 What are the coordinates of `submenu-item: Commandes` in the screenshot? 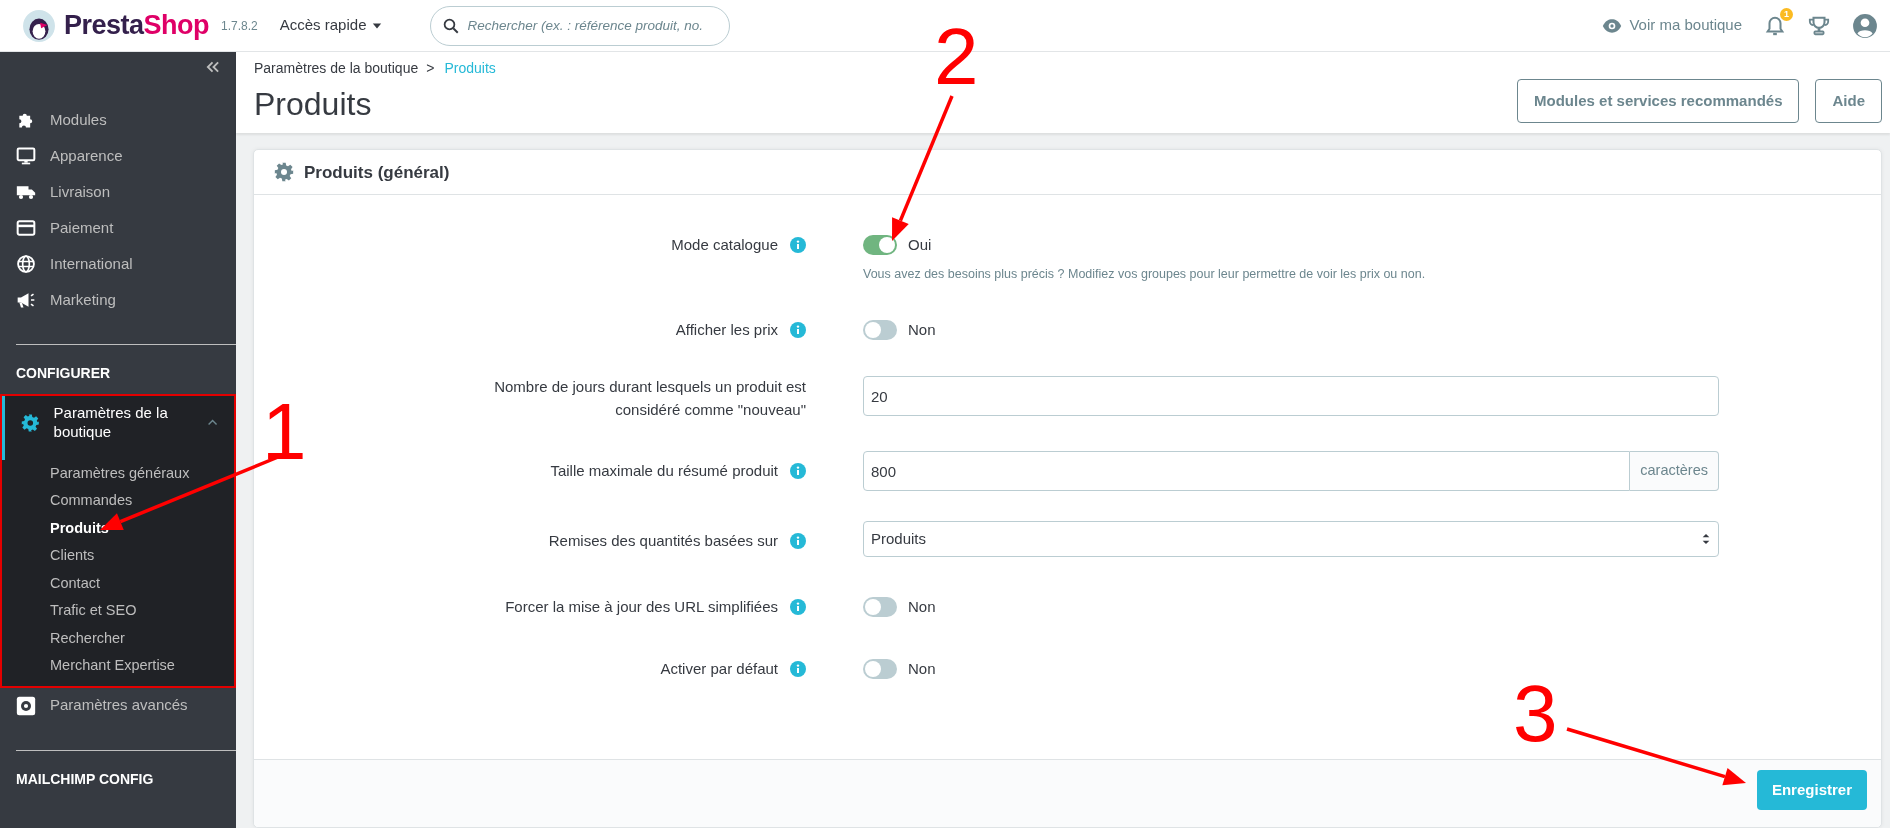 It's located at (118, 501).